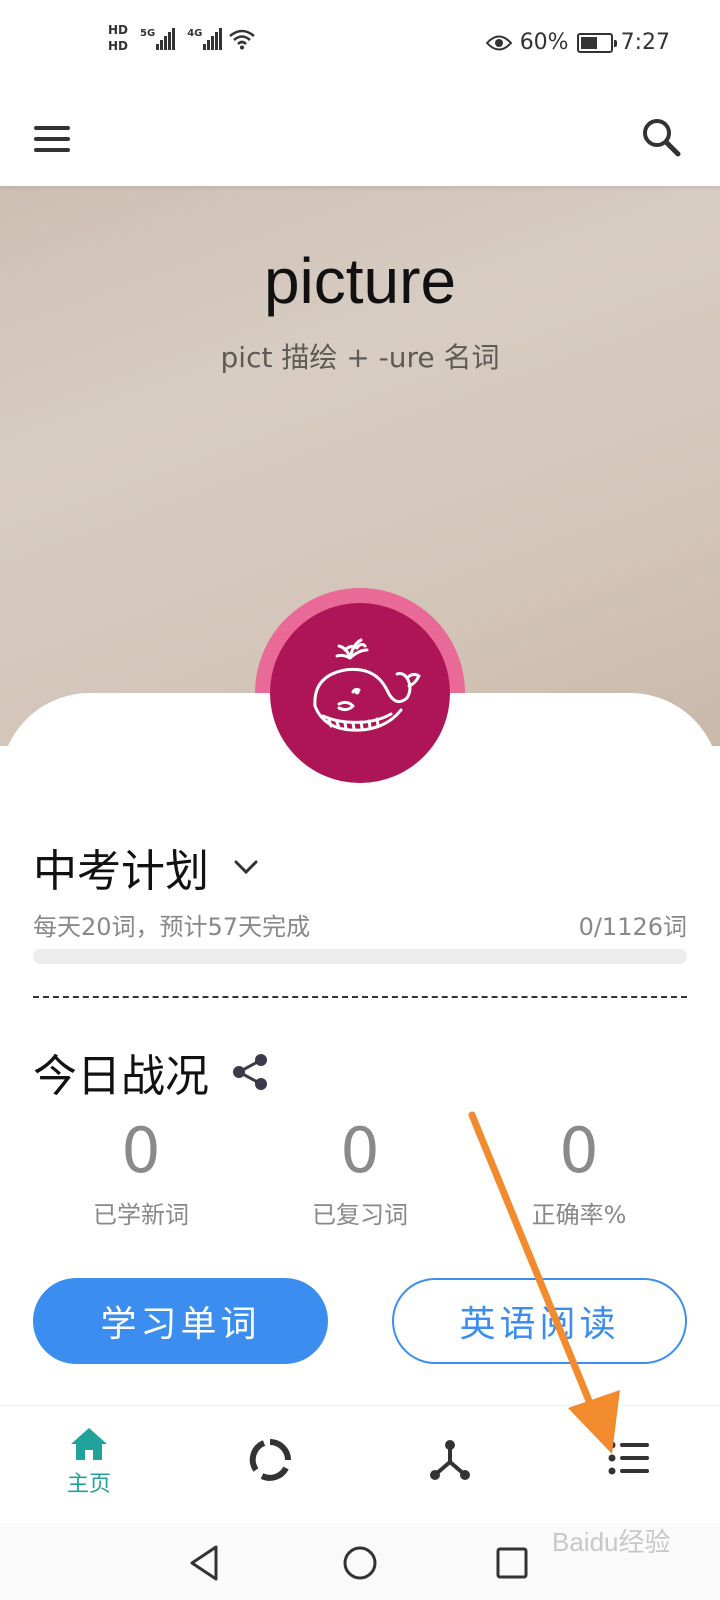  I want to click on battery-percent: 60%, so click(544, 42).